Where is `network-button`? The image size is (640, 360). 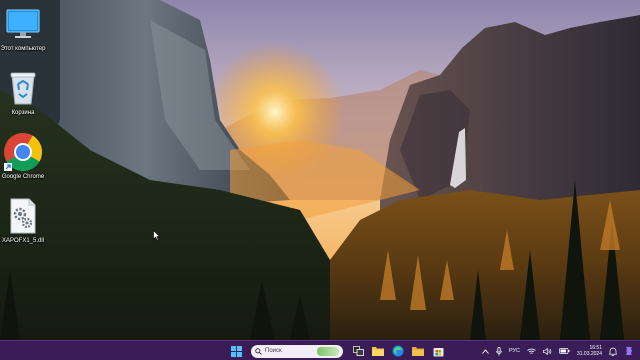
network-button is located at coordinates (531, 351).